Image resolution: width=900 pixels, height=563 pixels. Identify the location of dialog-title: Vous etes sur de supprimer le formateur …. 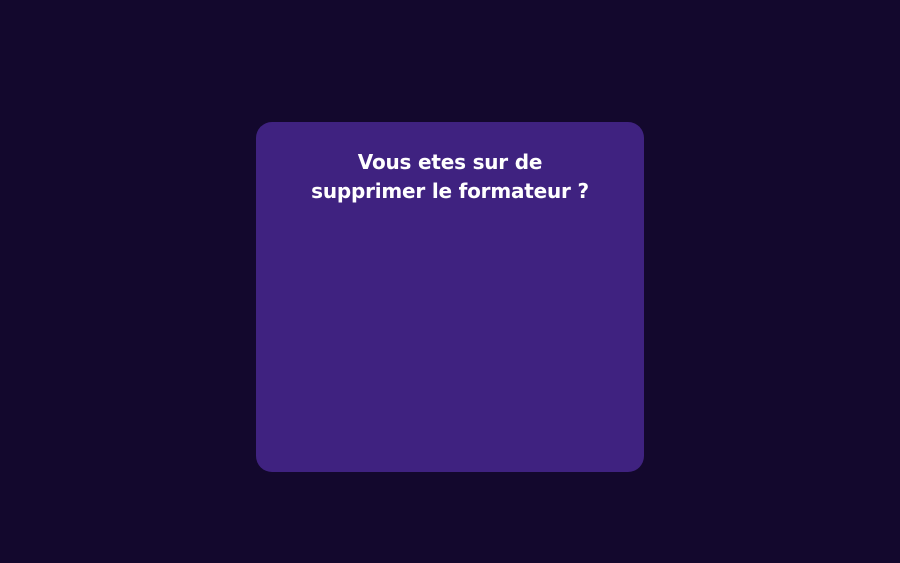
(450, 177).